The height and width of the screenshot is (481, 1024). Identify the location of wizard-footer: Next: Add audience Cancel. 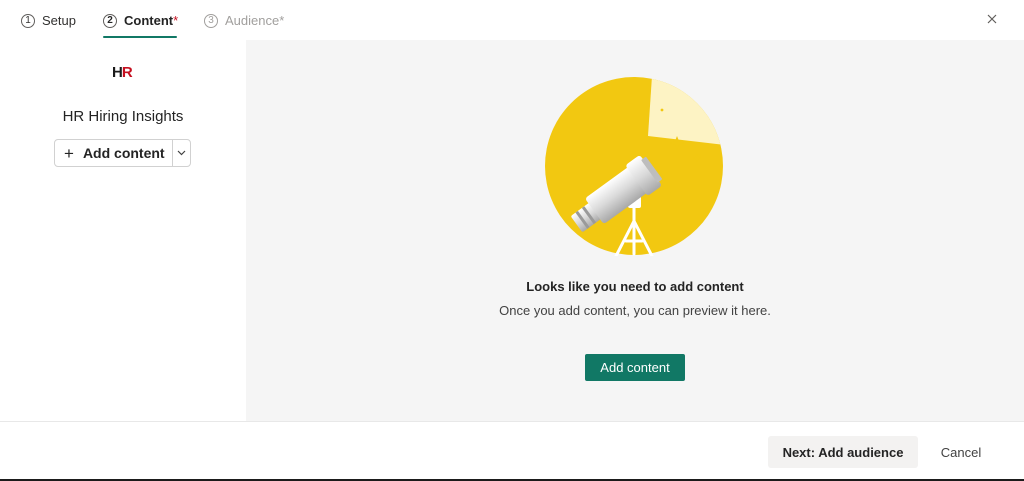
(512, 451).